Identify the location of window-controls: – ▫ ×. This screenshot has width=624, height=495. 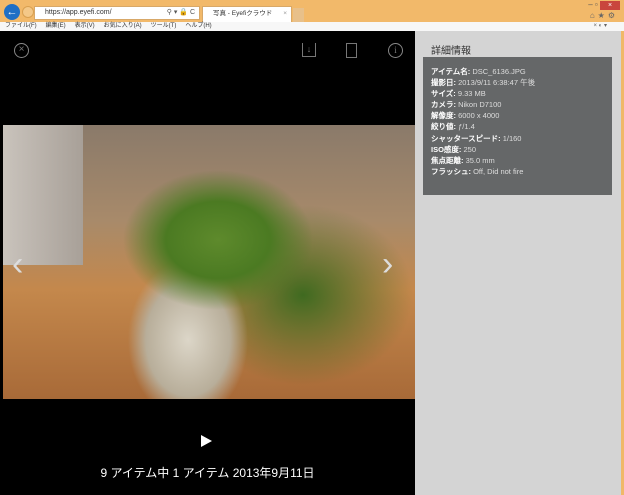
(604, 5).